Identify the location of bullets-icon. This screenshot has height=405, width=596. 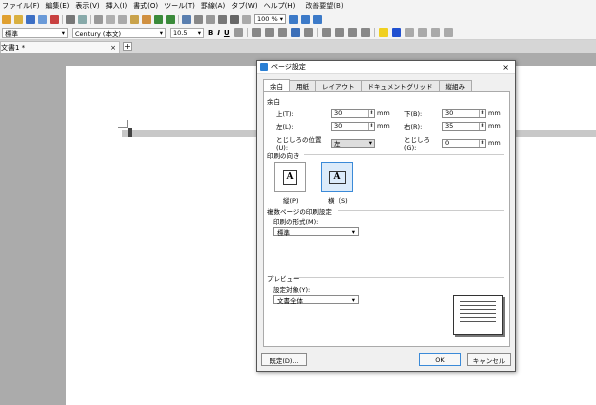
(326, 32).